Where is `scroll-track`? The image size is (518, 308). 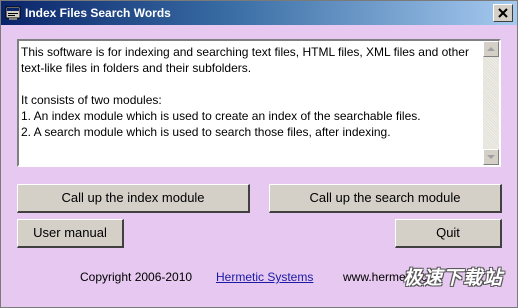 scroll-track is located at coordinates (491, 103).